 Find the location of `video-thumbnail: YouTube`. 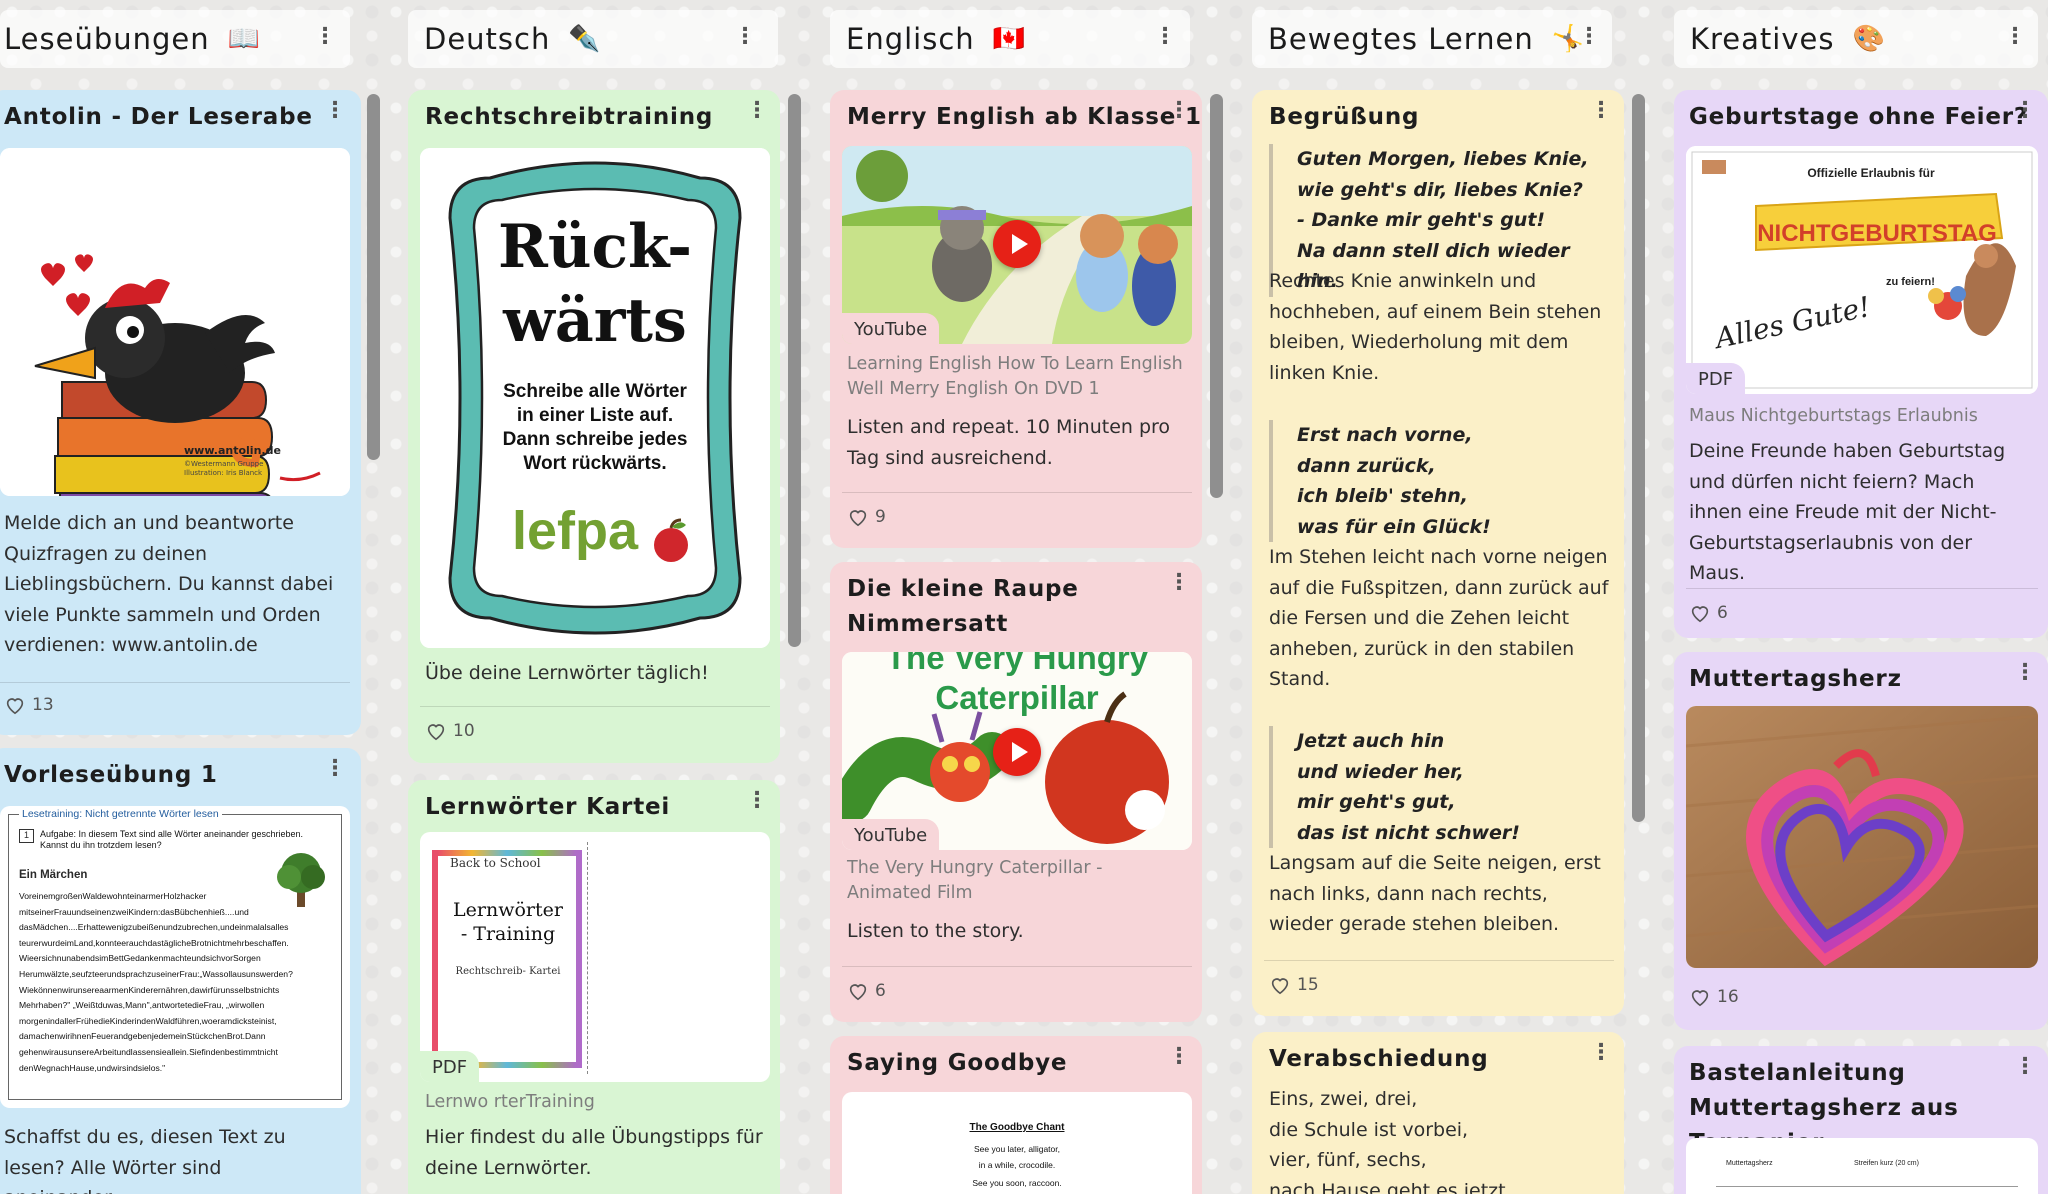

video-thumbnail: YouTube is located at coordinates (1017, 245).